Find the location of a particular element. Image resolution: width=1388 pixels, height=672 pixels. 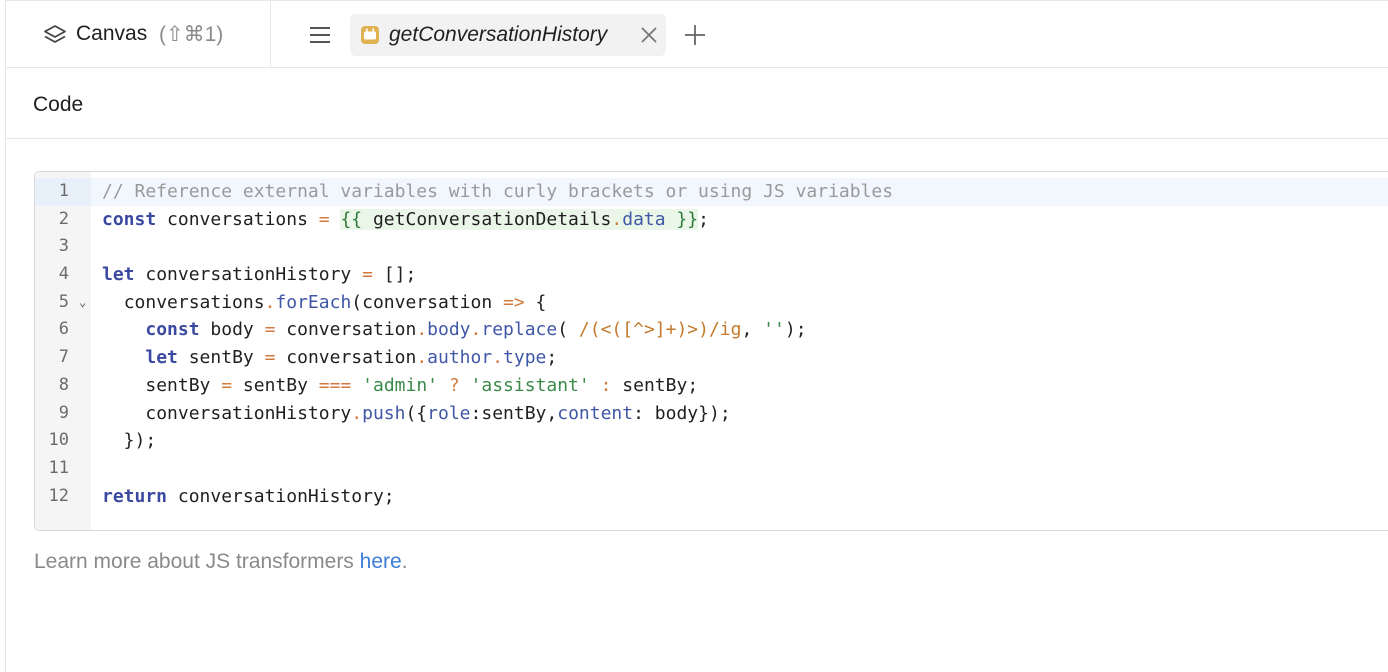

code-line: 7 let sentBy = conversation.author.type; is located at coordinates (711, 358).